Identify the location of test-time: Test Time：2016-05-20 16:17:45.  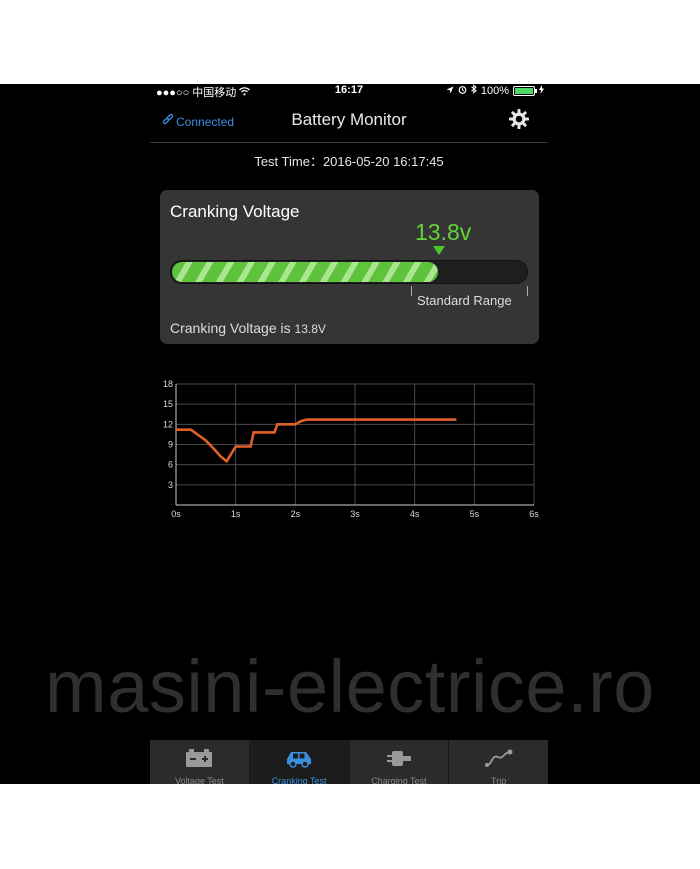
(349, 161).